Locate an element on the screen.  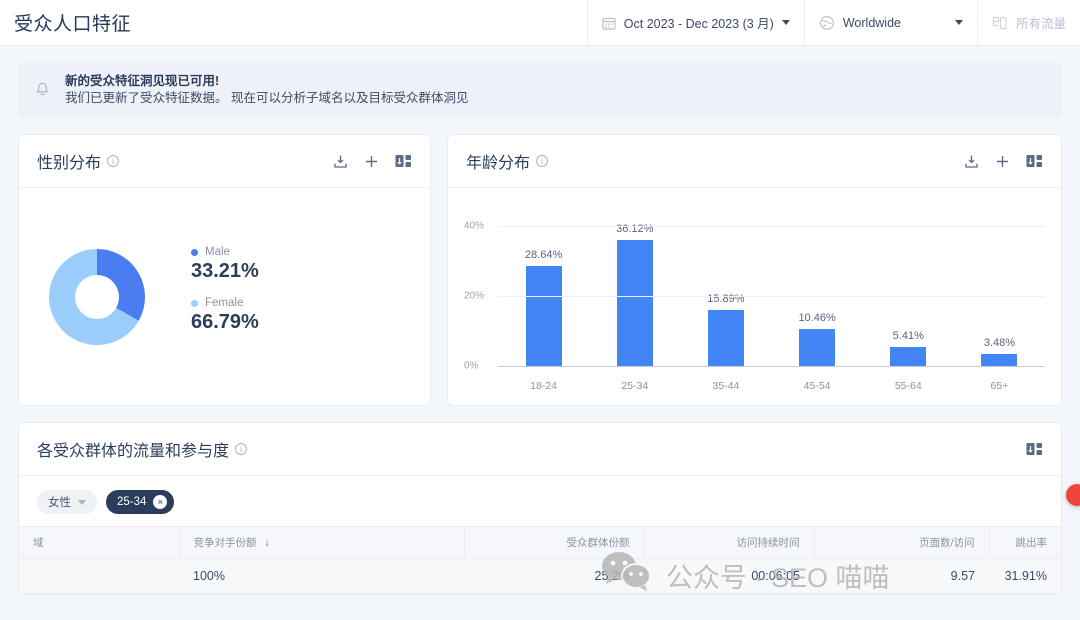
x-axis-tick-label: 25-34 is located at coordinates (635, 386).